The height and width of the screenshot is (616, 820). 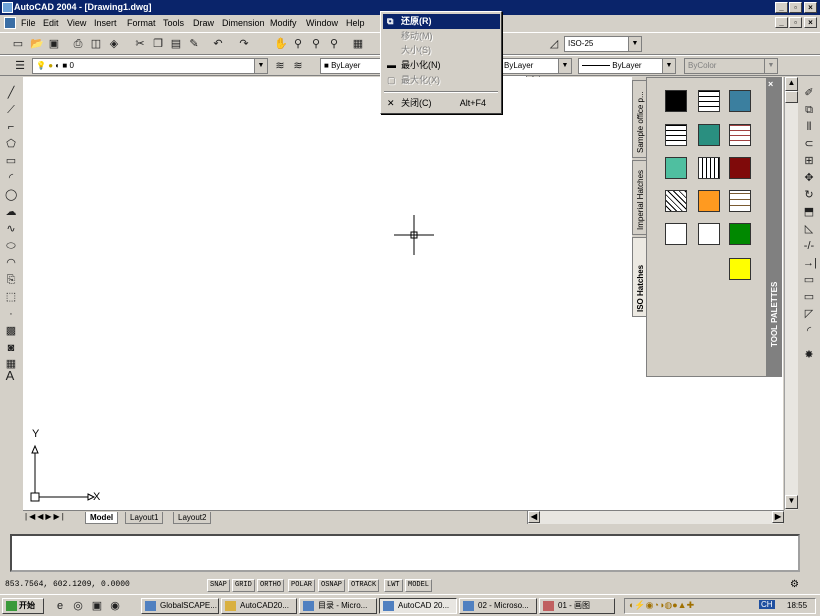 I want to click on spline-icon: ∿, so click(x=11, y=229).